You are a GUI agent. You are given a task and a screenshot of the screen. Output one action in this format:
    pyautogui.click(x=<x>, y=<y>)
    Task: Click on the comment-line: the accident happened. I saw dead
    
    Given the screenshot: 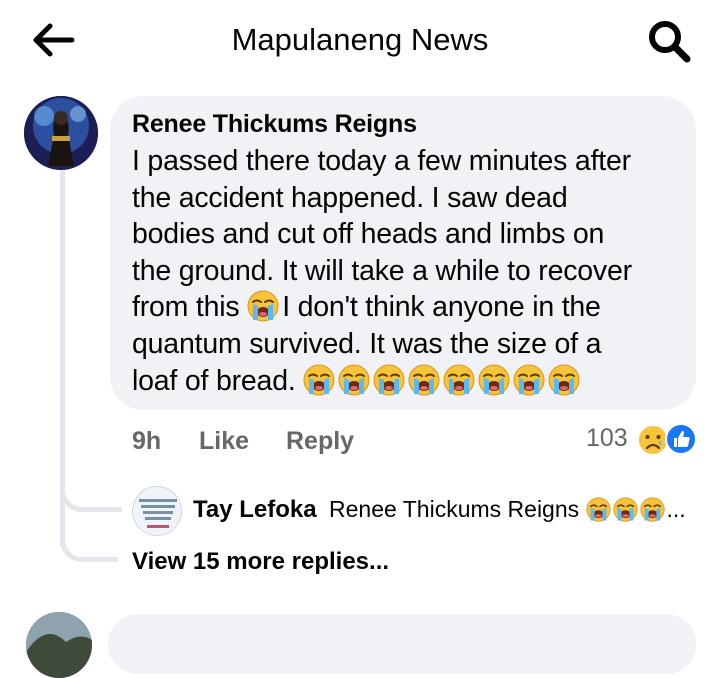 What is the action you would take?
    pyautogui.click(x=350, y=197)
    